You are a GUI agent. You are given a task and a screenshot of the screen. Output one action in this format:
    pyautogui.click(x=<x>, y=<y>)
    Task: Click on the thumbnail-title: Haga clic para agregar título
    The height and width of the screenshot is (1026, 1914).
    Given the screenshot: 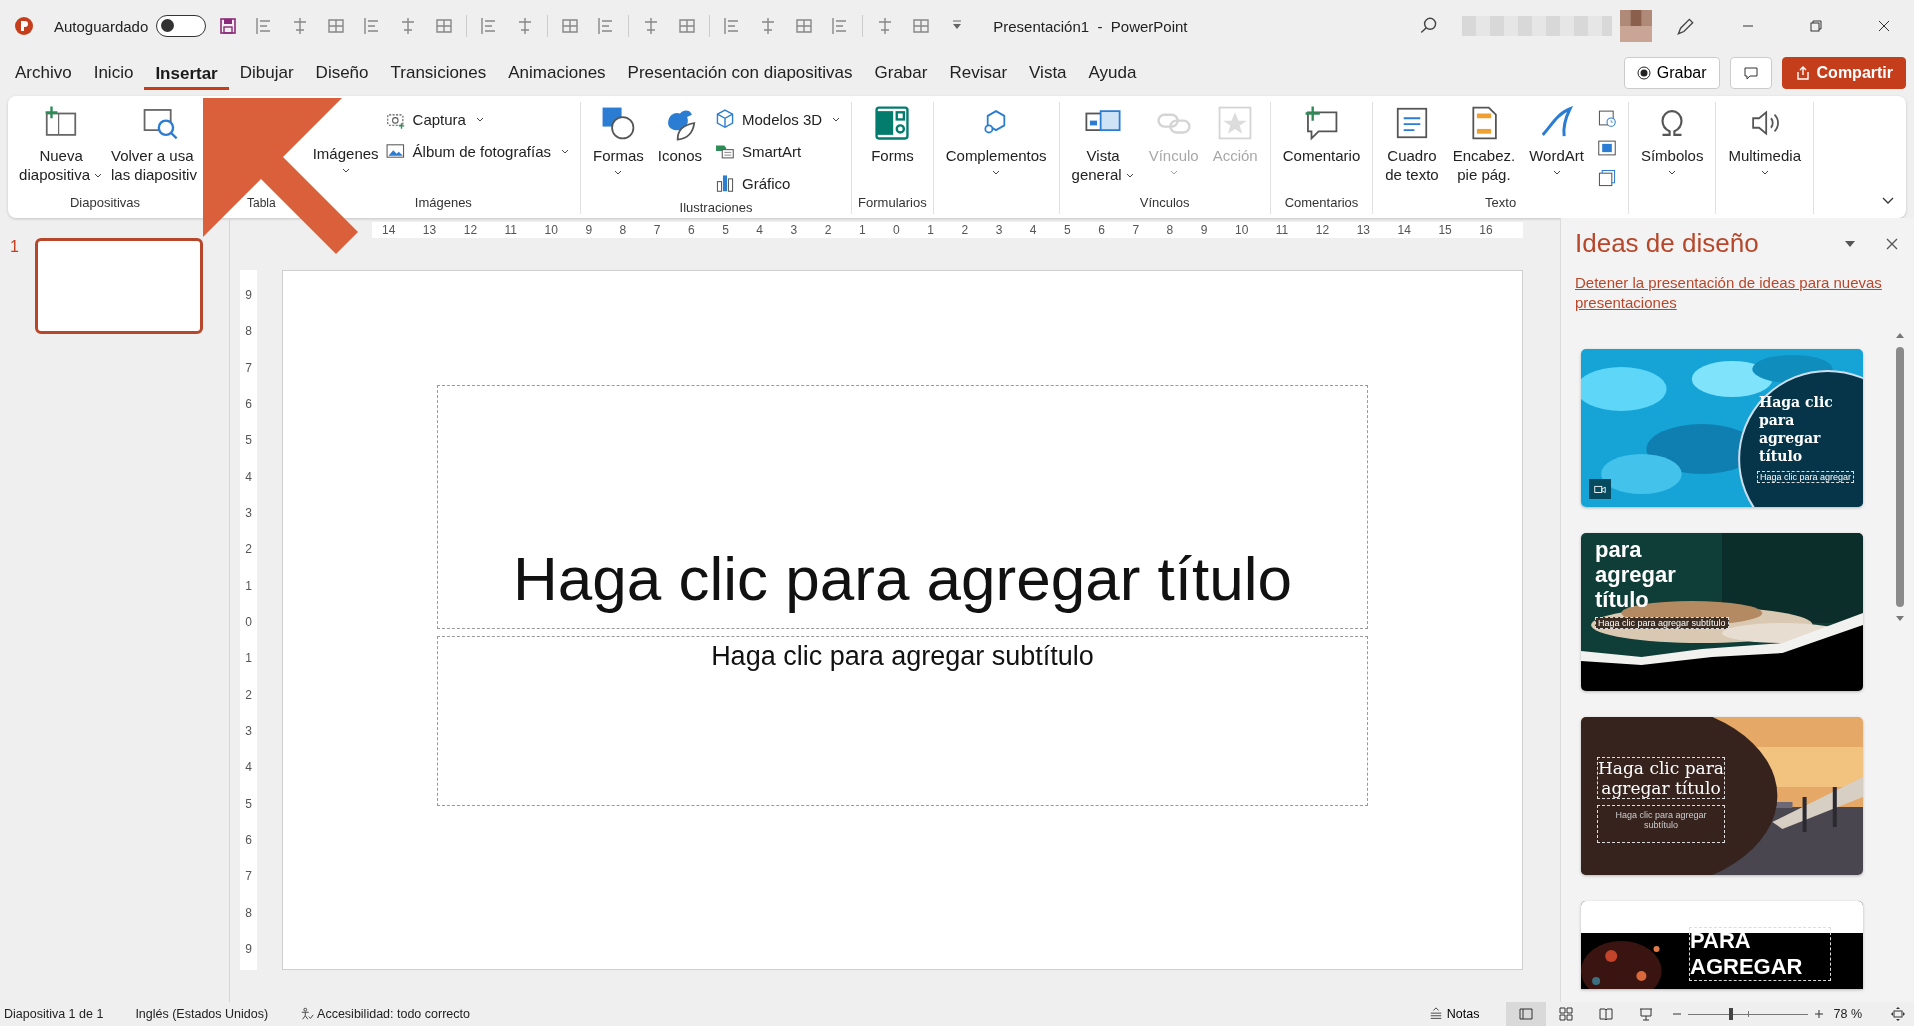 What is the action you would take?
    pyautogui.click(x=1796, y=429)
    